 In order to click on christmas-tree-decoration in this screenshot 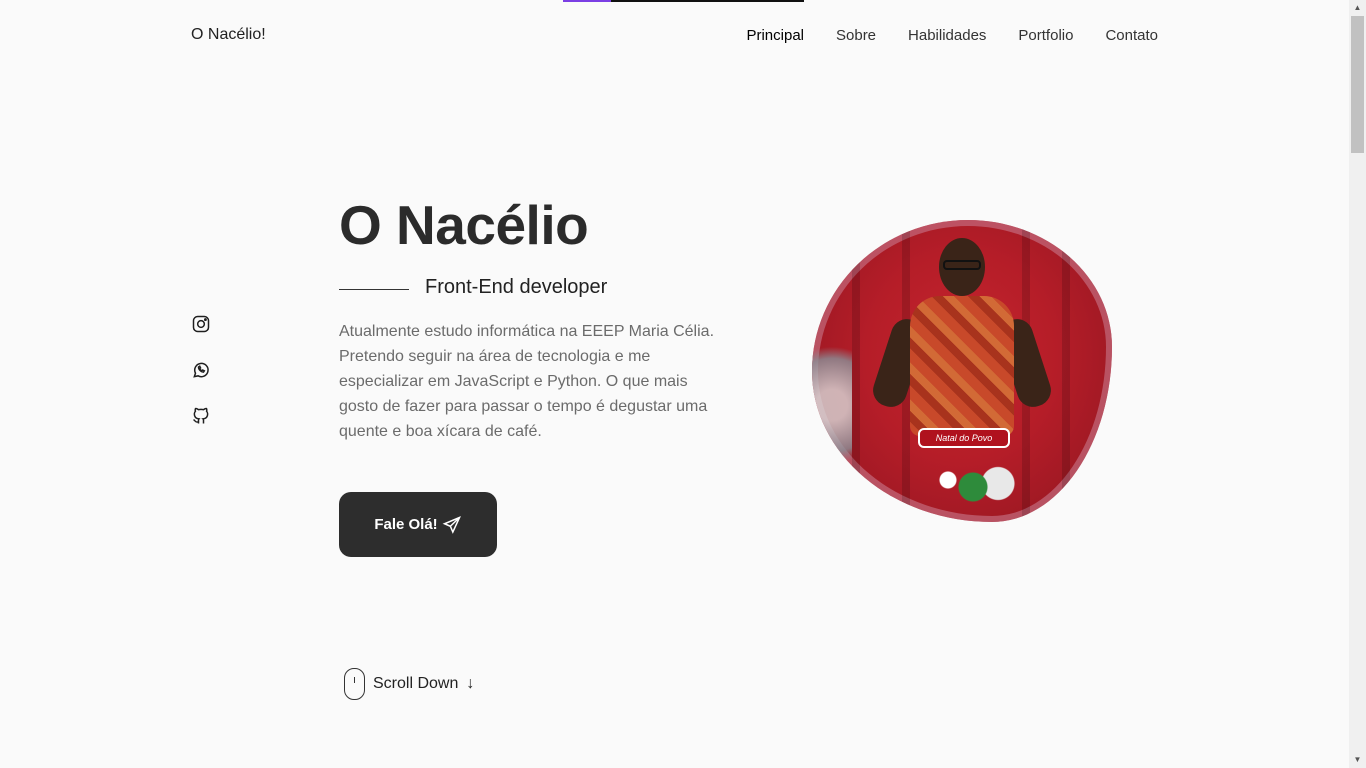, I will do `click(832, 405)`.